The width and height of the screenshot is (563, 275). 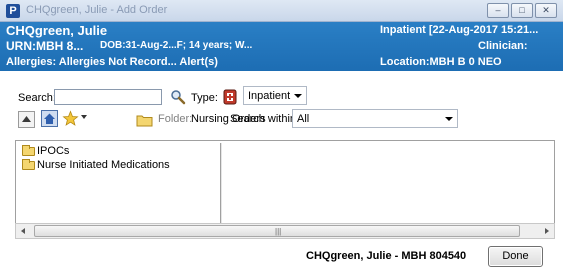 I want to click on favorites-dropdown-icon, so click(x=84, y=117).